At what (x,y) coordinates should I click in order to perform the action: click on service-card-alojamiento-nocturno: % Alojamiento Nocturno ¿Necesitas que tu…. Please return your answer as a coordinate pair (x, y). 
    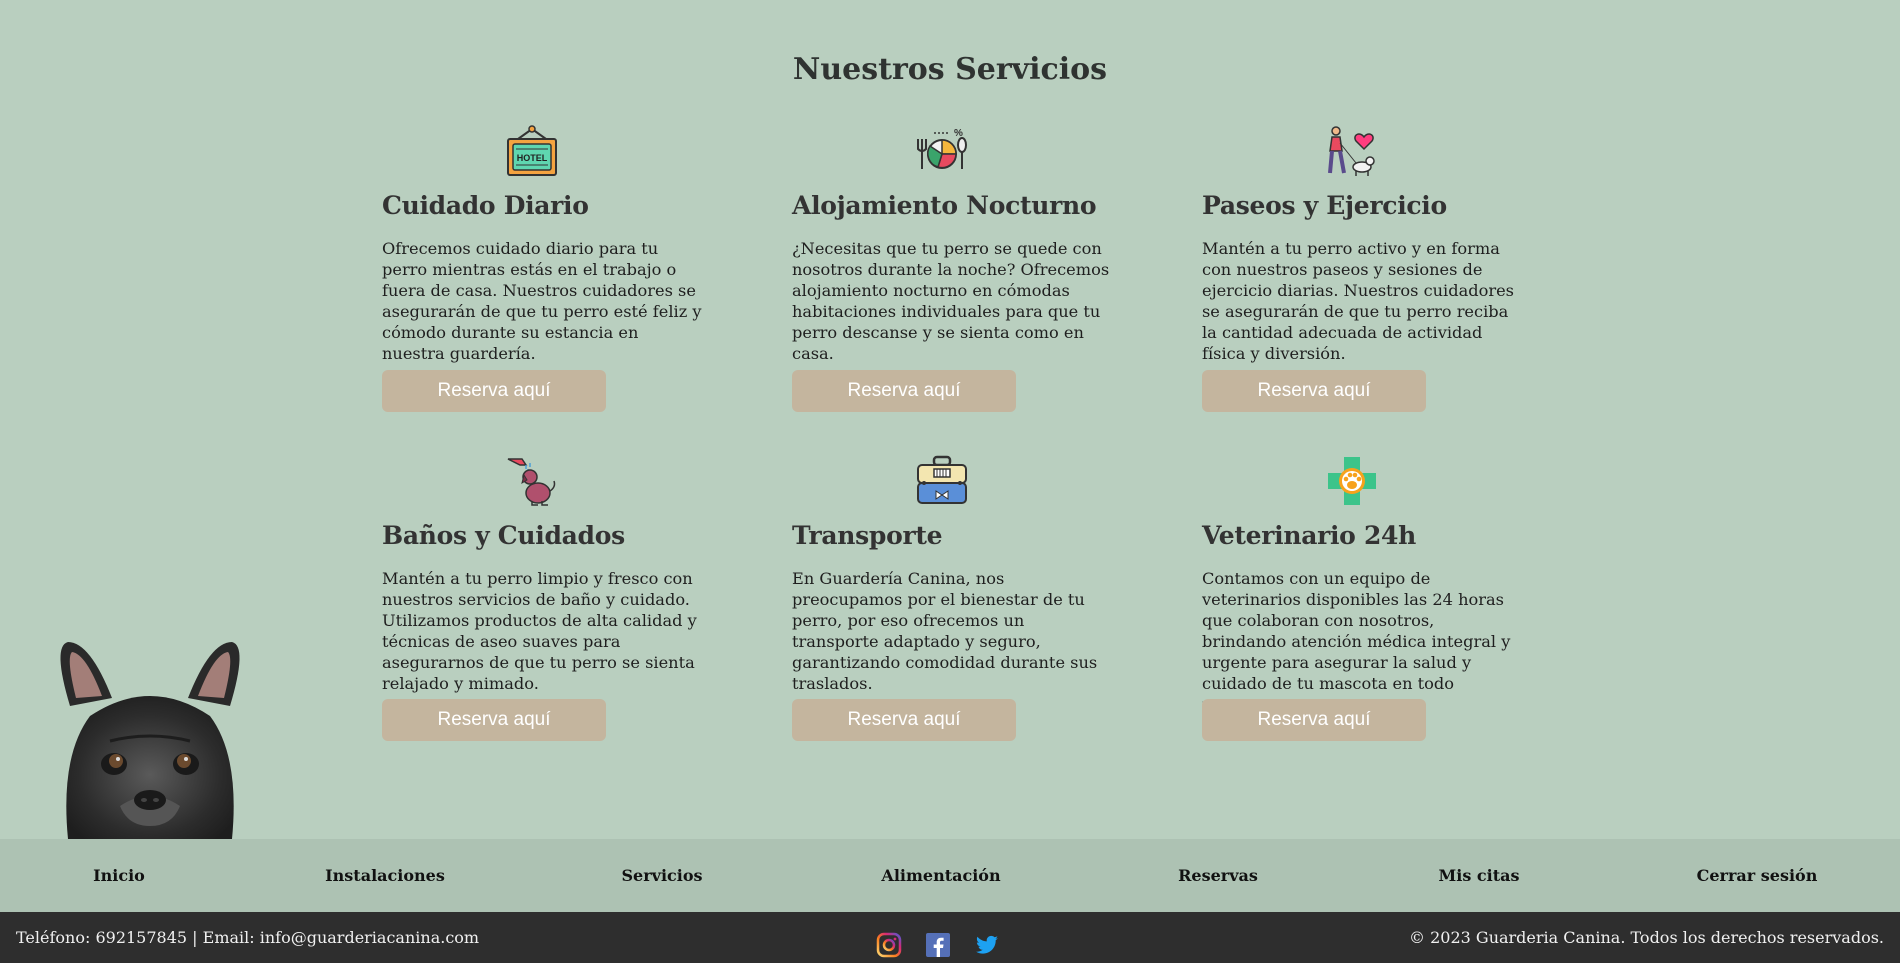
    Looking at the image, I should click on (957, 268).